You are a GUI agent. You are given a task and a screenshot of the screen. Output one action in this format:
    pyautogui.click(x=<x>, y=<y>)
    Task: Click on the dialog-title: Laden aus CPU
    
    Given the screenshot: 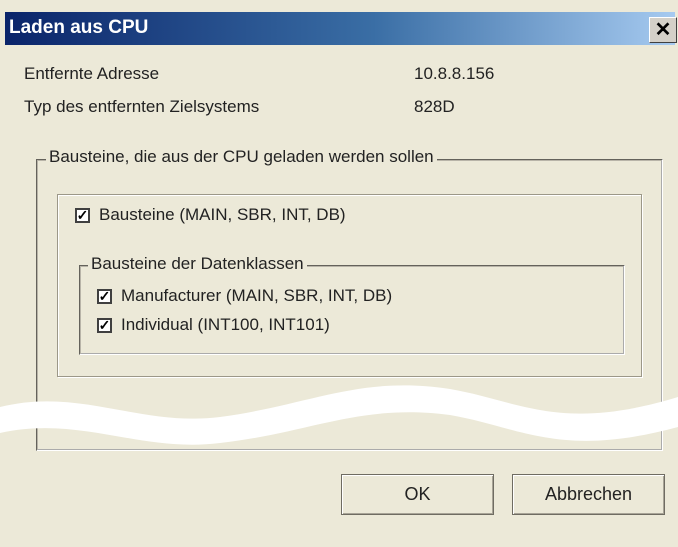 What is the action you would take?
    pyautogui.click(x=79, y=27)
    